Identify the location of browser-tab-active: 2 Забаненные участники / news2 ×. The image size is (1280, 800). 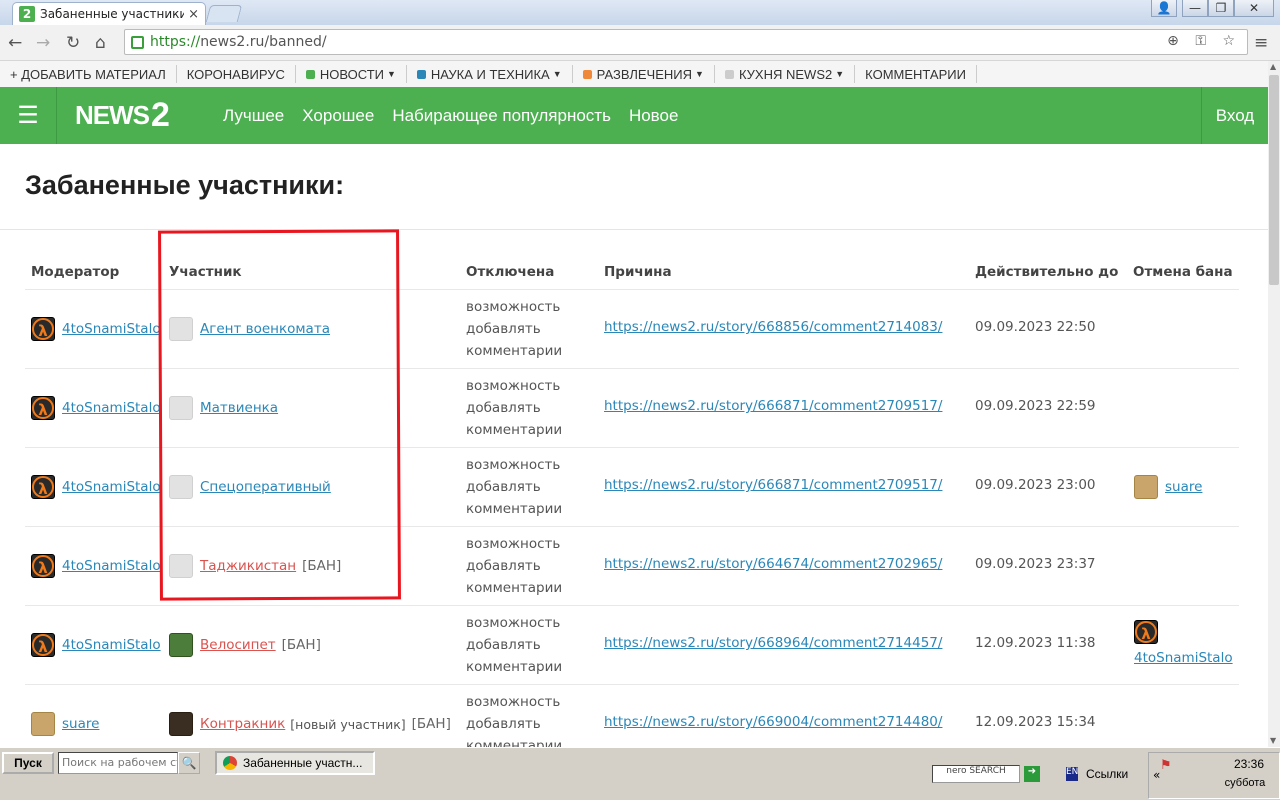
(109, 13).